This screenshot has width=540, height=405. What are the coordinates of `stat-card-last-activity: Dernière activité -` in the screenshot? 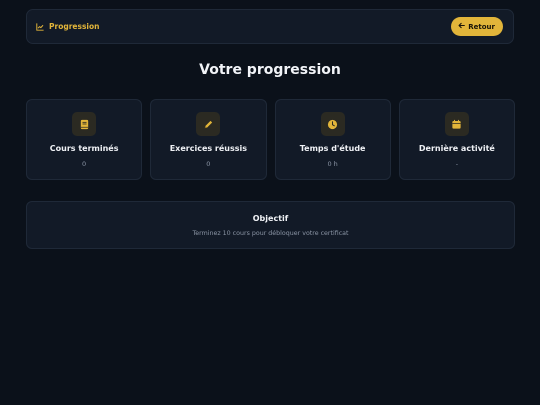 It's located at (456, 139).